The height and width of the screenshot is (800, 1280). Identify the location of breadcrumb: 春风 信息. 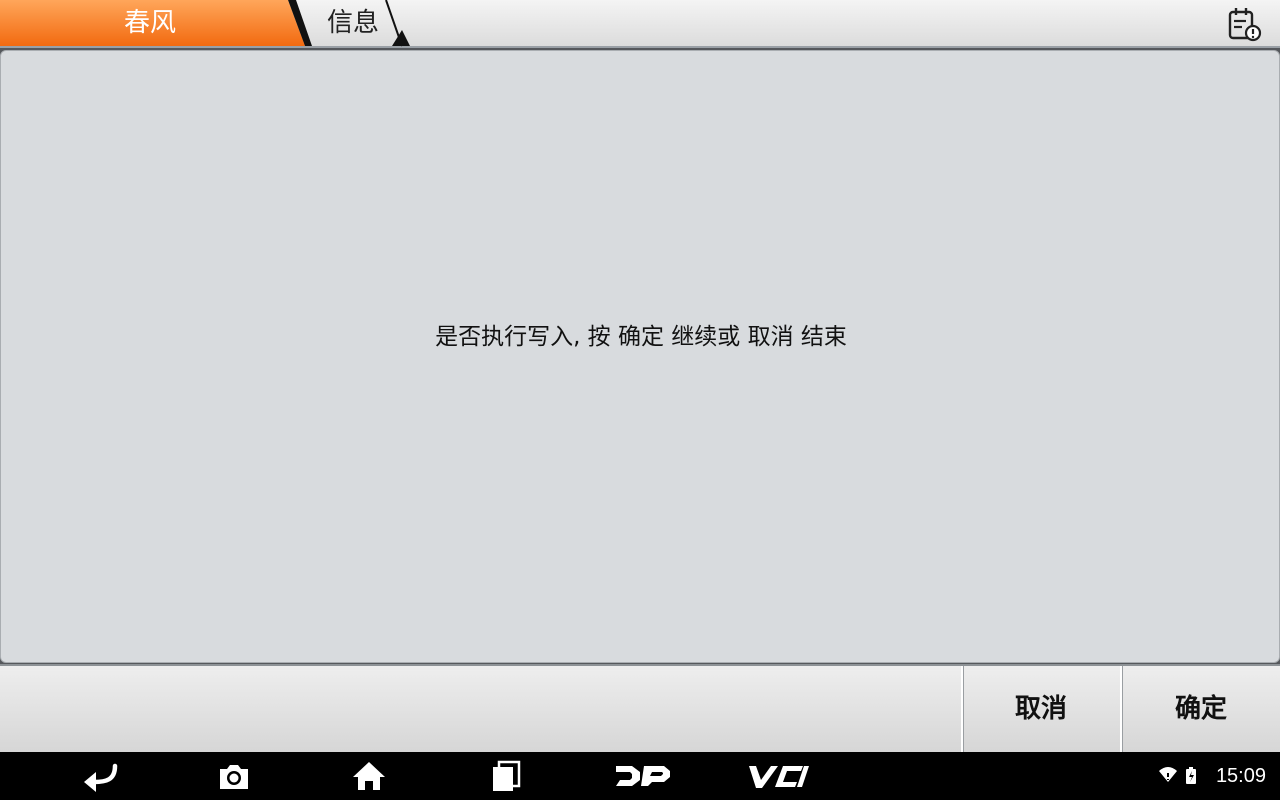
(210, 24).